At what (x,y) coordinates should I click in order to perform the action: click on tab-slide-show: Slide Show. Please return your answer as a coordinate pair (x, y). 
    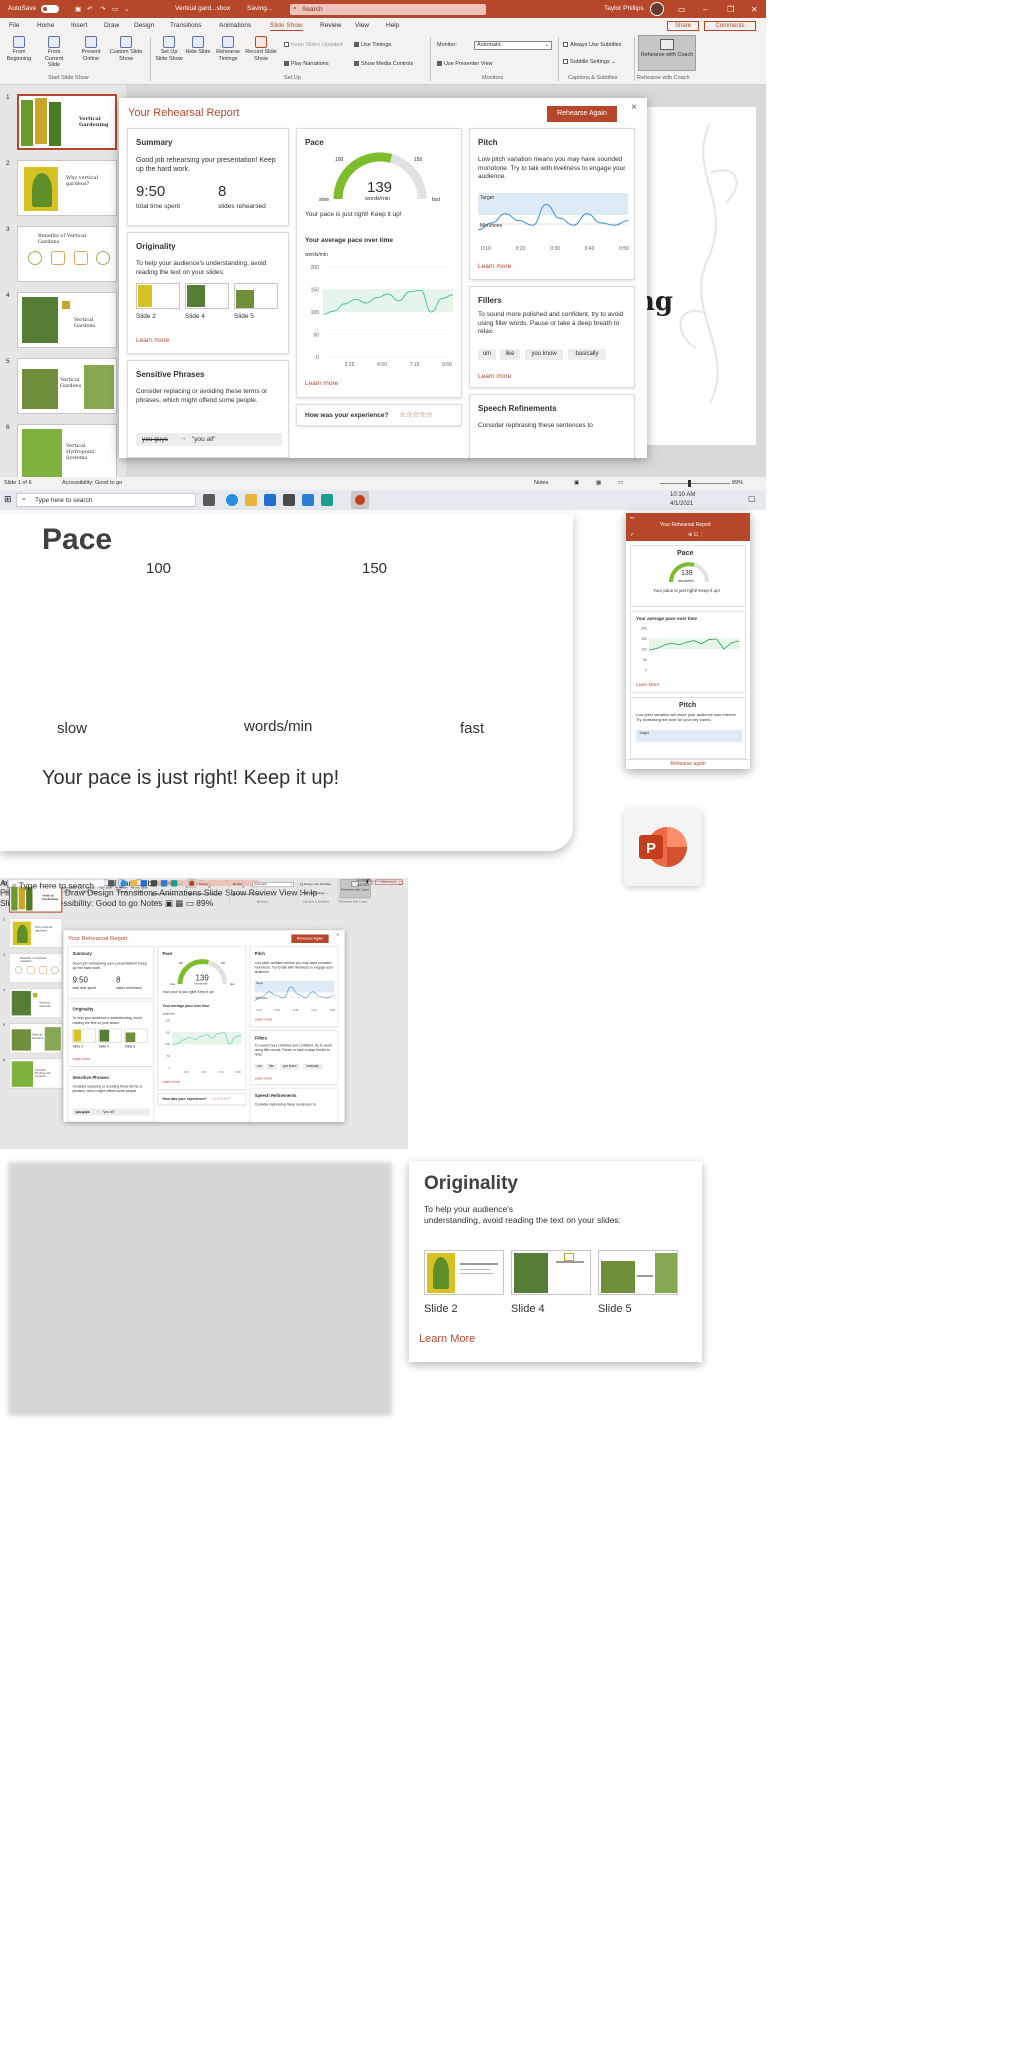
    Looking at the image, I should click on (286, 26).